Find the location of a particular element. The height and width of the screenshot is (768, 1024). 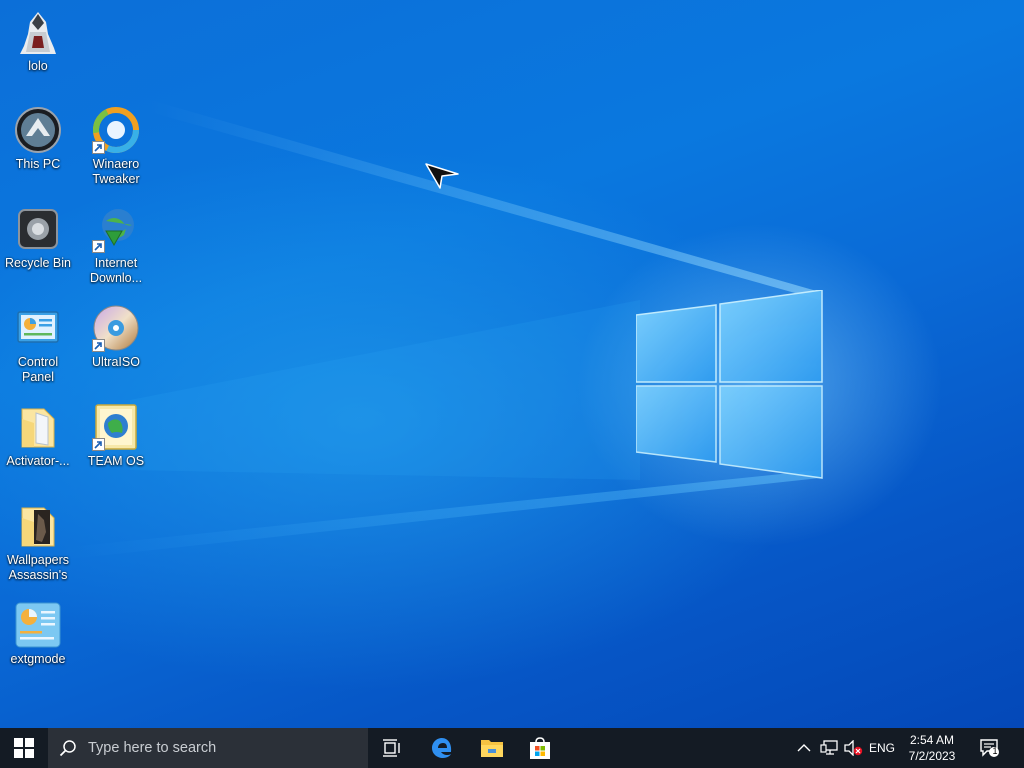

desktop-icon-extgmode: extgmode is located at coordinates (38, 634).